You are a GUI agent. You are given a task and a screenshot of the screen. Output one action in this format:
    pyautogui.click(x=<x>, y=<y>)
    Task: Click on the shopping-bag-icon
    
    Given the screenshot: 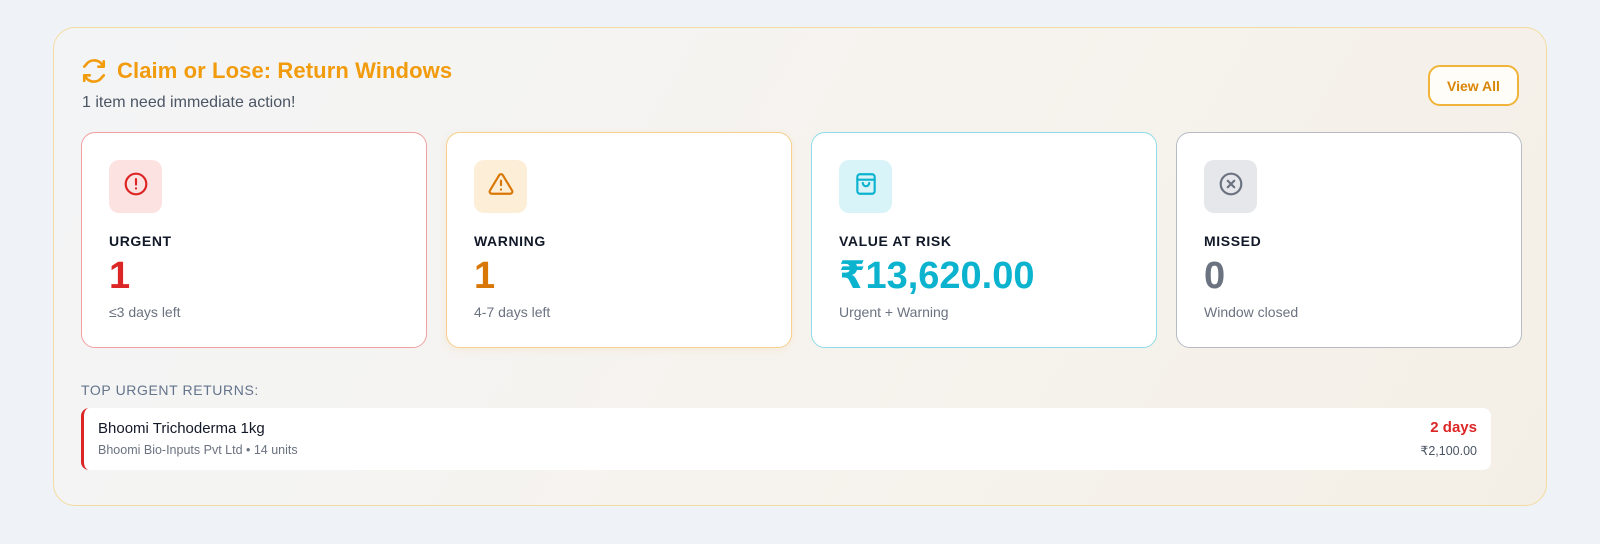 What is the action you would take?
    pyautogui.click(x=866, y=186)
    